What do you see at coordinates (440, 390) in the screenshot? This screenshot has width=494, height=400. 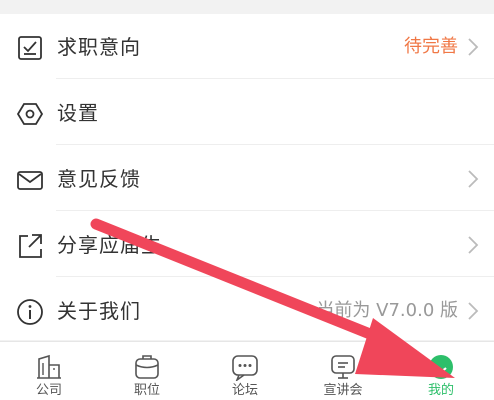 I see `tab-label: 我的` at bounding box center [440, 390].